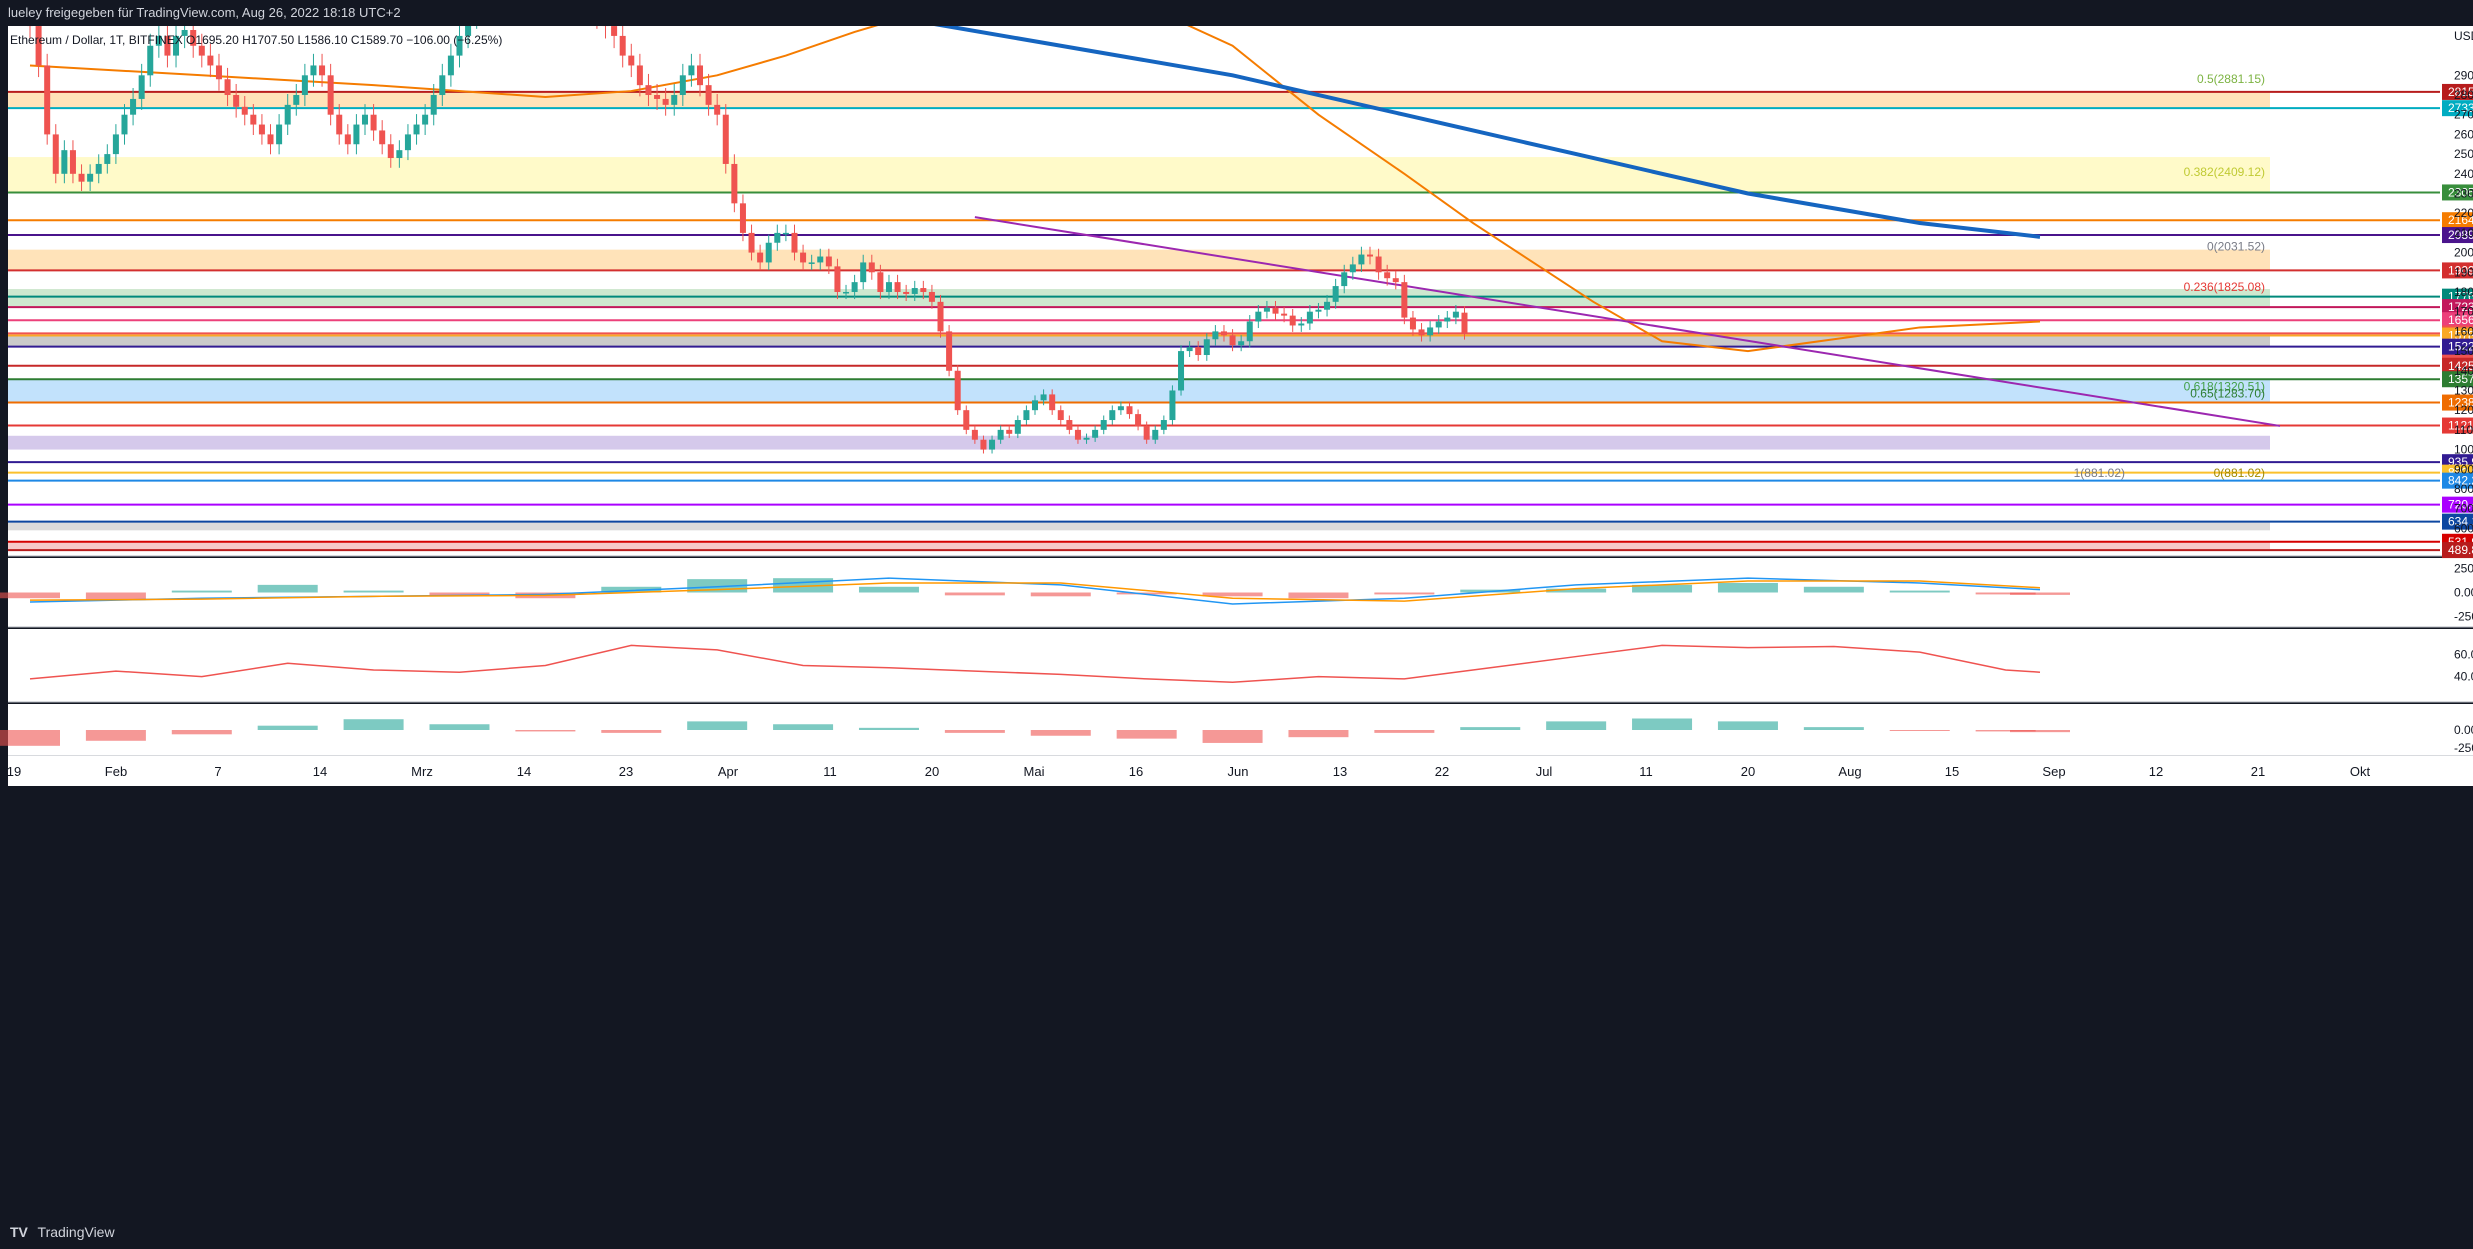  I want to click on sub-tick-label-1-2: -250.00, so click(2463, 616).